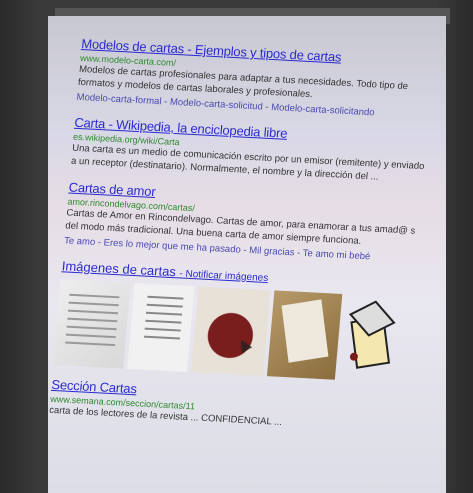 This screenshot has width=473, height=493. What do you see at coordinates (161, 327) in the screenshot?
I see `thumbnail-letter-template` at bounding box center [161, 327].